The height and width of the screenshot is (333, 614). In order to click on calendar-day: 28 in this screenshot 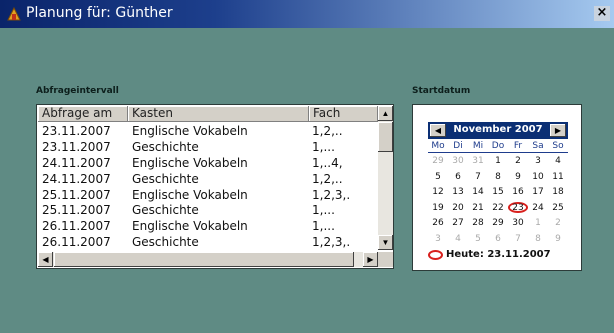, I will do `click(478, 223)`.